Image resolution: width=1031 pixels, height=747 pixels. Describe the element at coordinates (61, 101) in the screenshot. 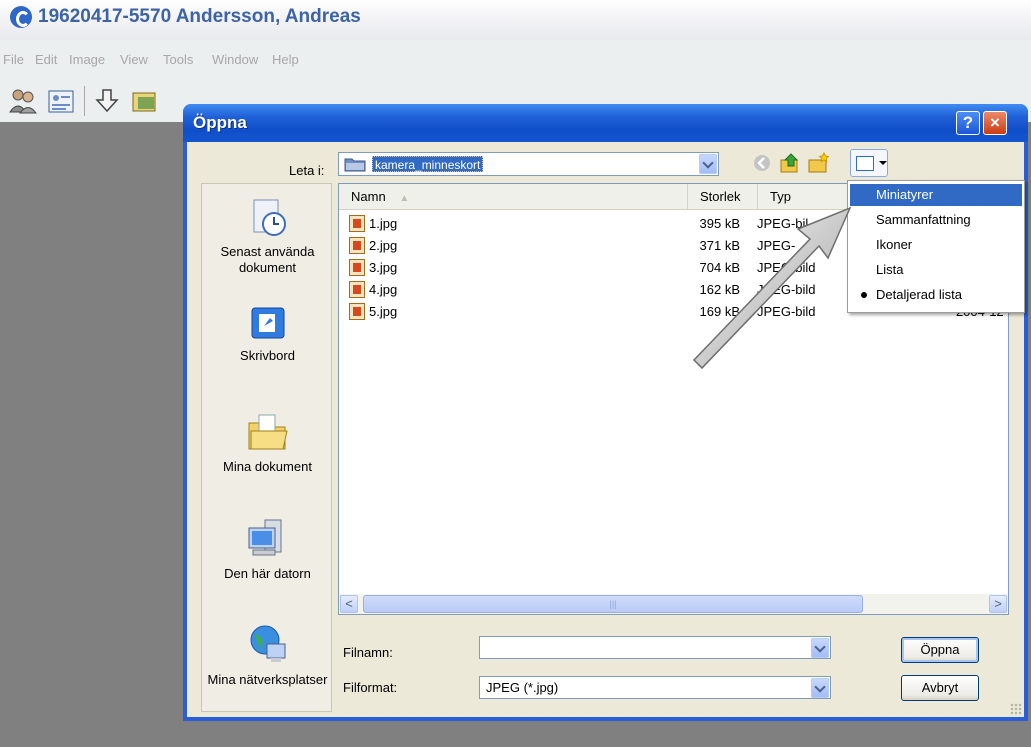

I see `contact-card-icon` at that location.